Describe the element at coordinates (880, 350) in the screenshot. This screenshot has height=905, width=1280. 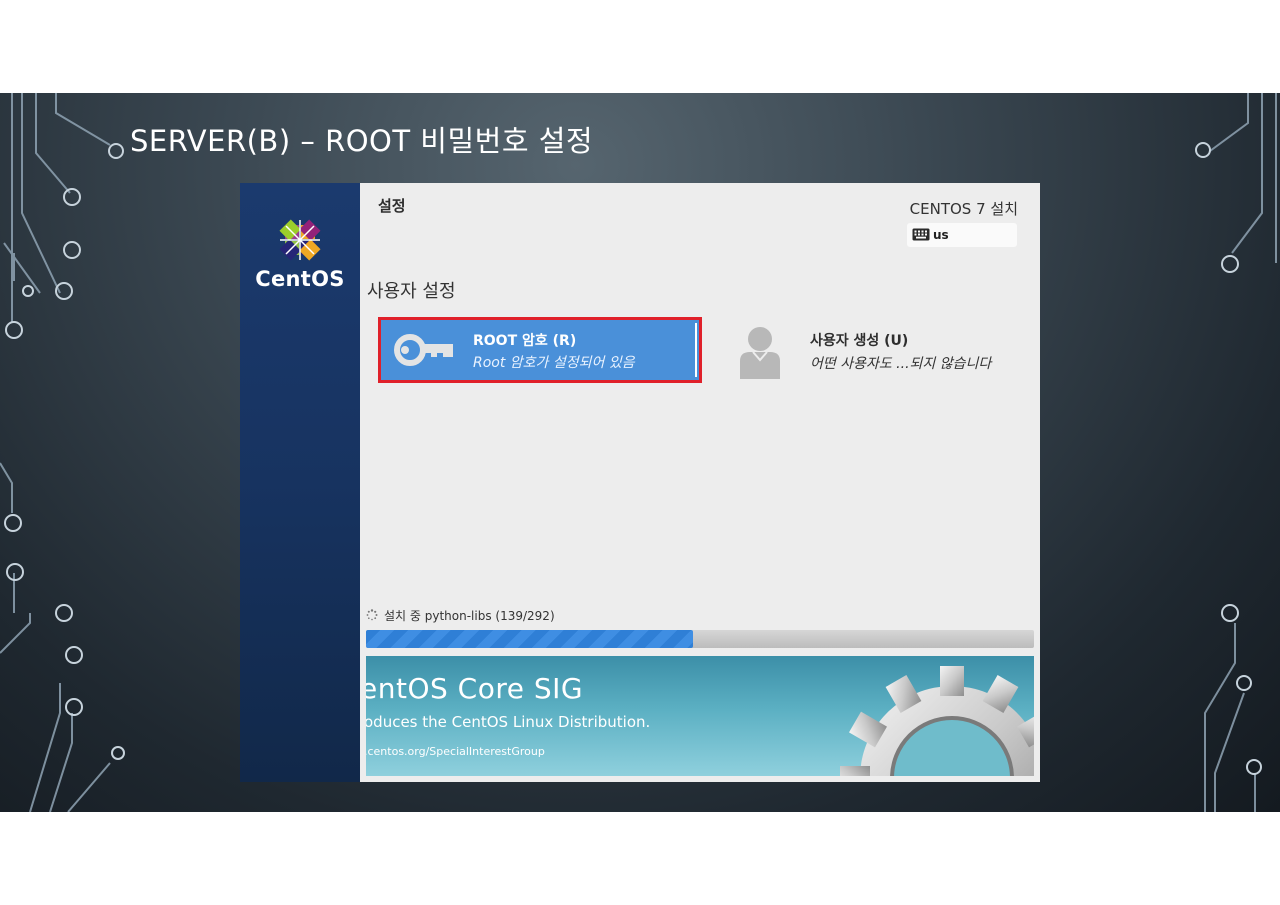
I see `user-creation-spoke: 사용자 생성 (U) 어떤 사용자도 ...되지 않습니다` at that location.